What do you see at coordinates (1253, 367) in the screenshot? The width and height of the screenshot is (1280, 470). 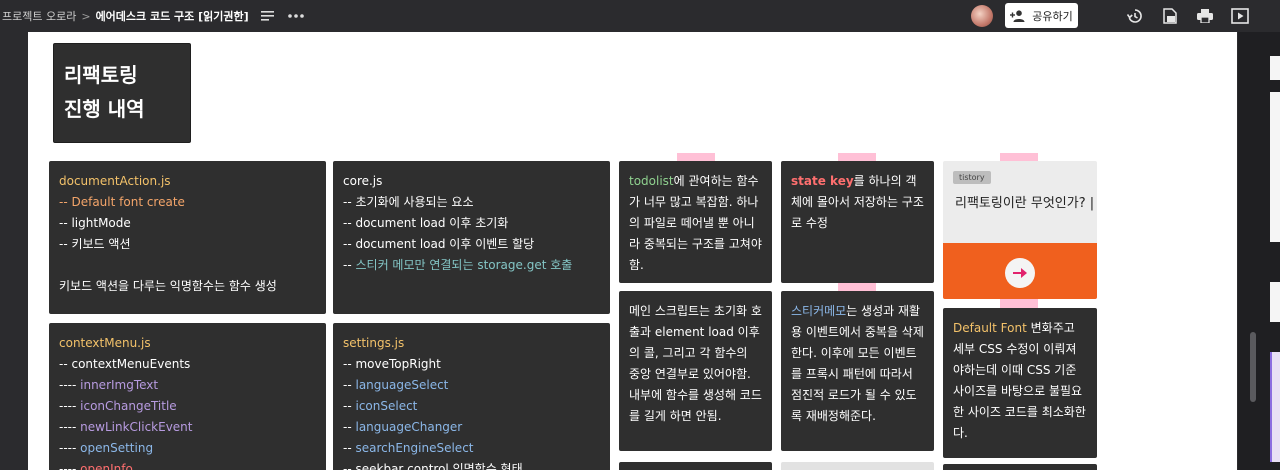 I see `scrollbar-thumb` at bounding box center [1253, 367].